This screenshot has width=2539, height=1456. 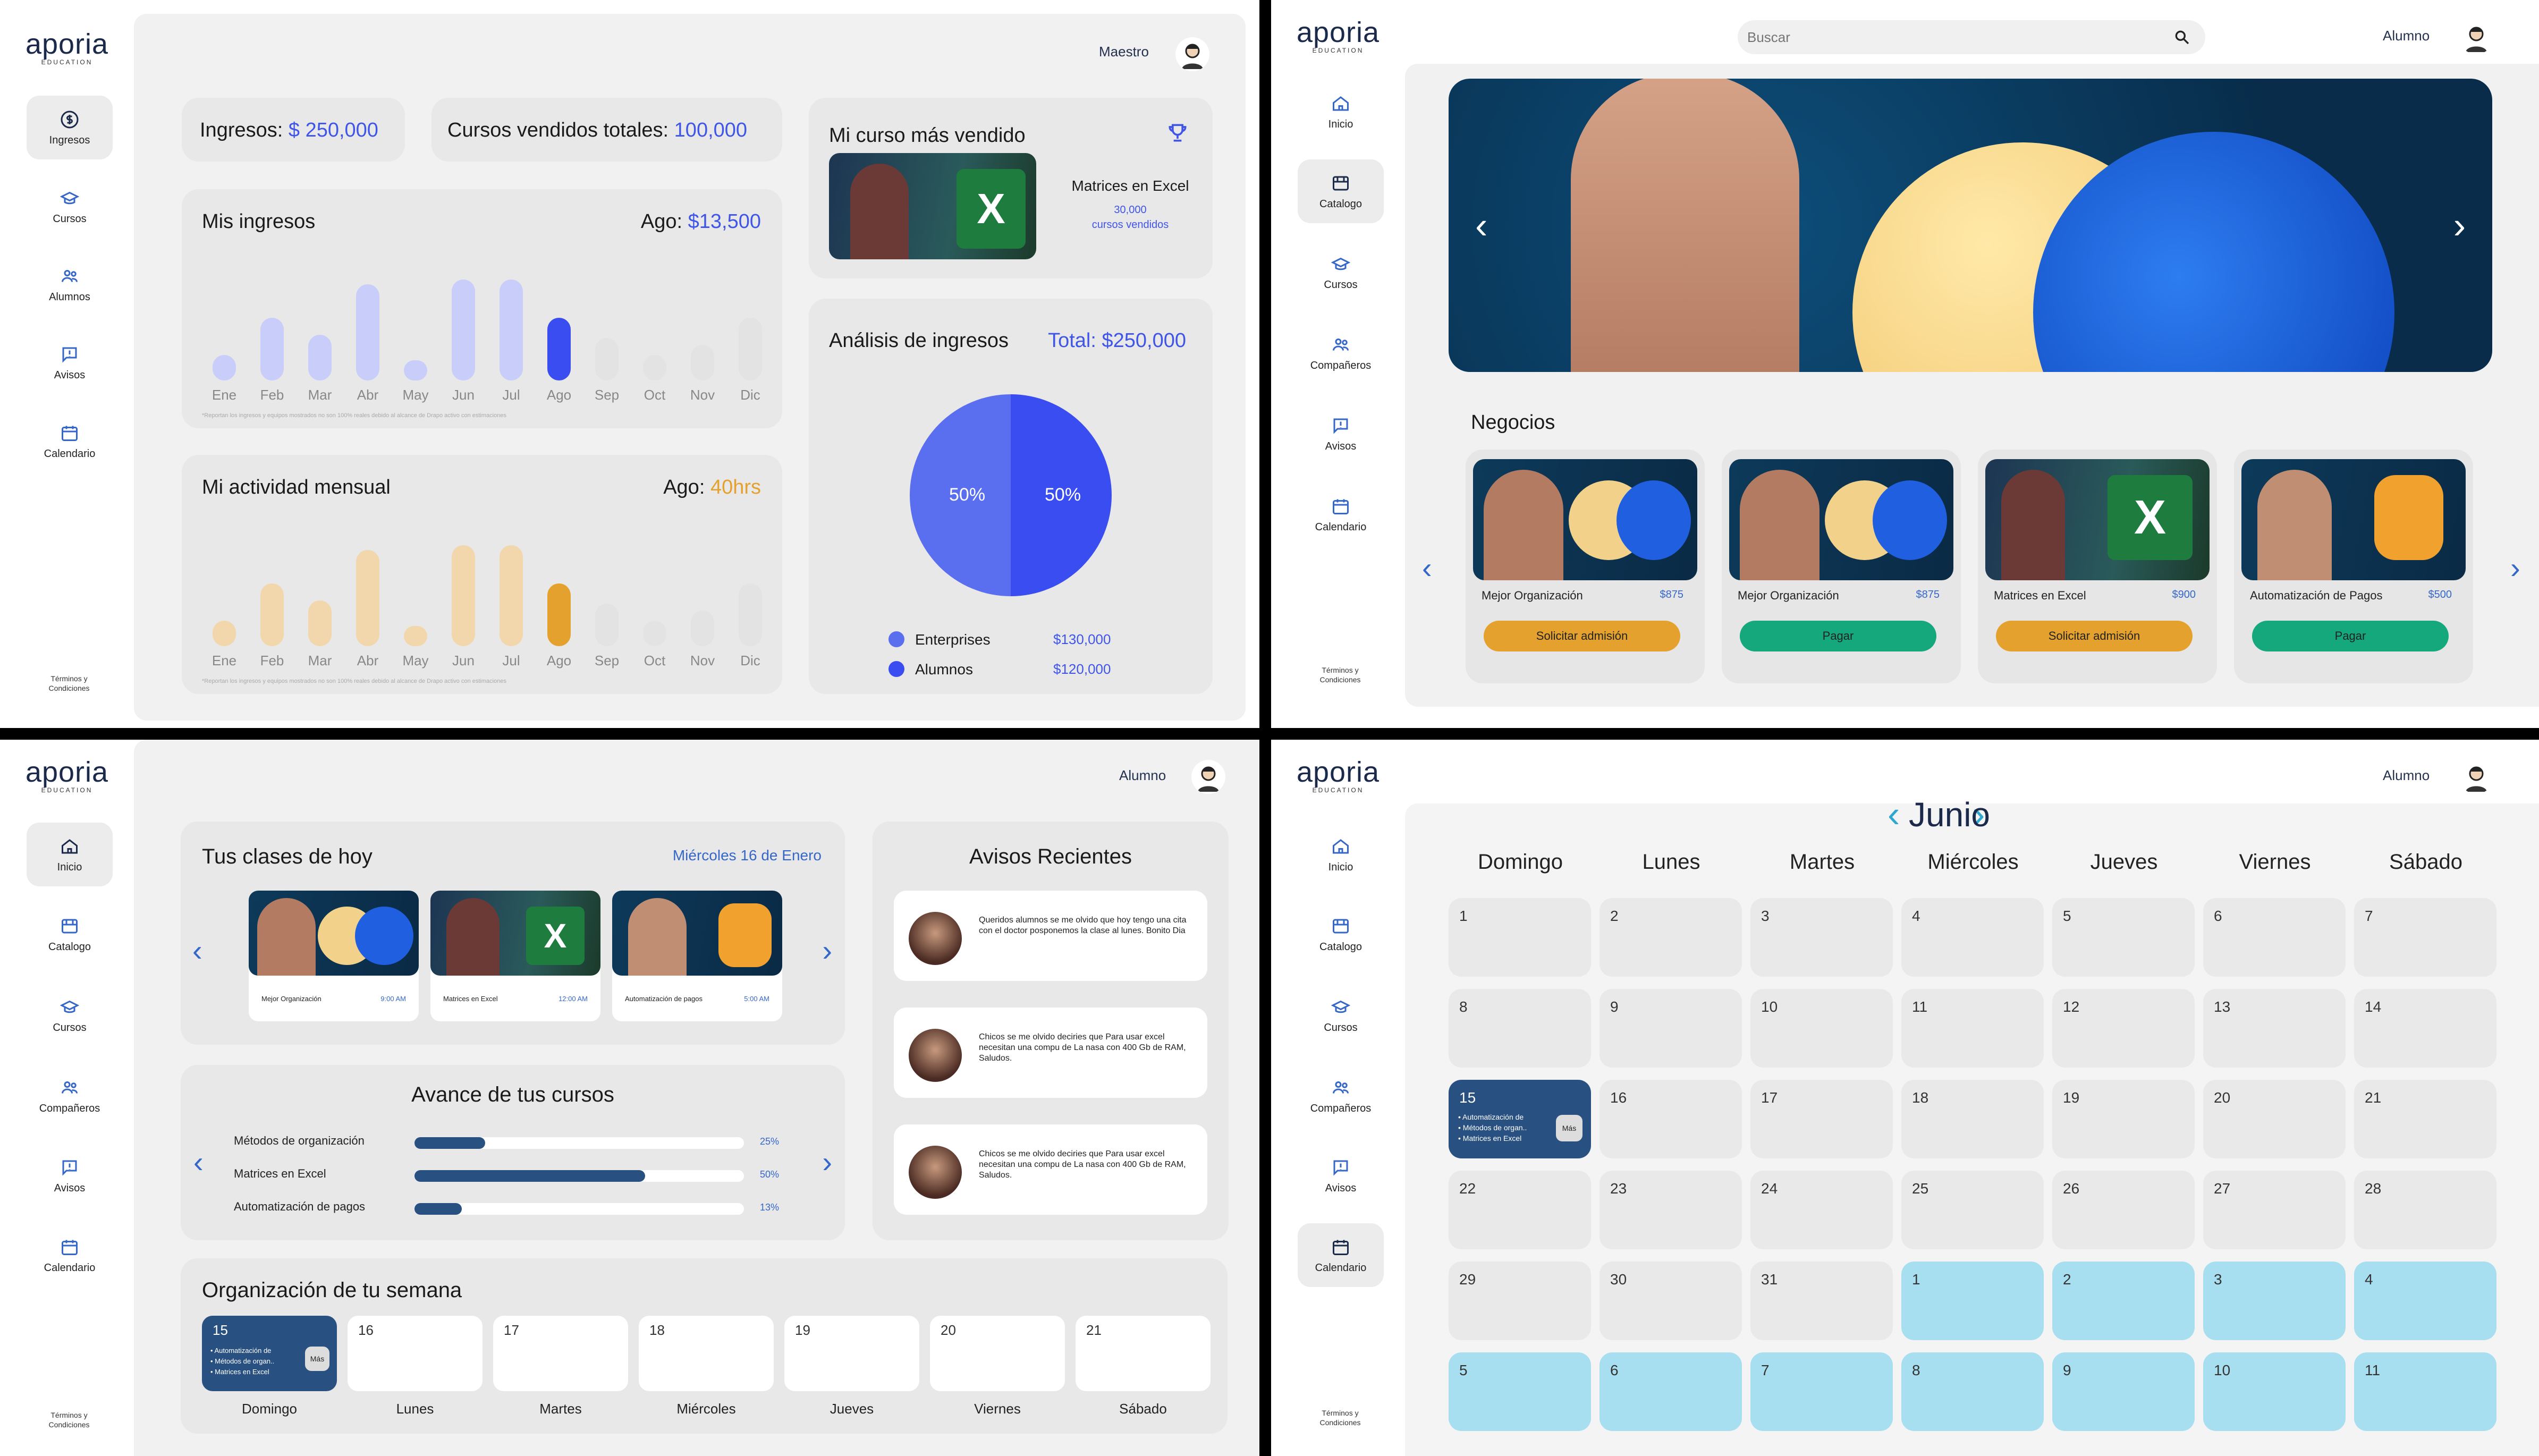 I want to click on carousel-prev-arrow: ‹, so click(x=1427, y=568).